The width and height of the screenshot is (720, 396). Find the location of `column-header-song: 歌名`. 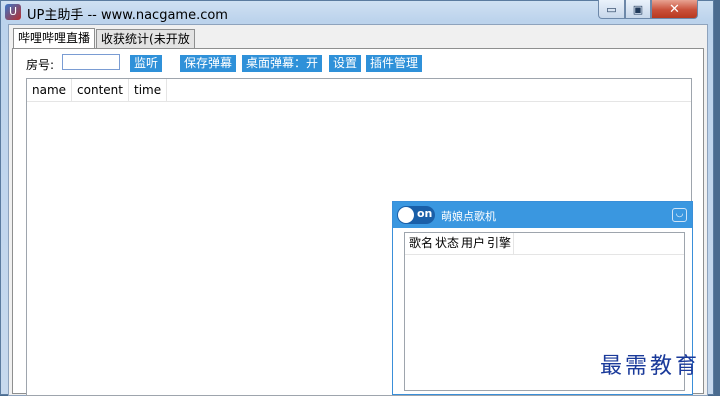

column-header-song: 歌名 is located at coordinates (422, 243).